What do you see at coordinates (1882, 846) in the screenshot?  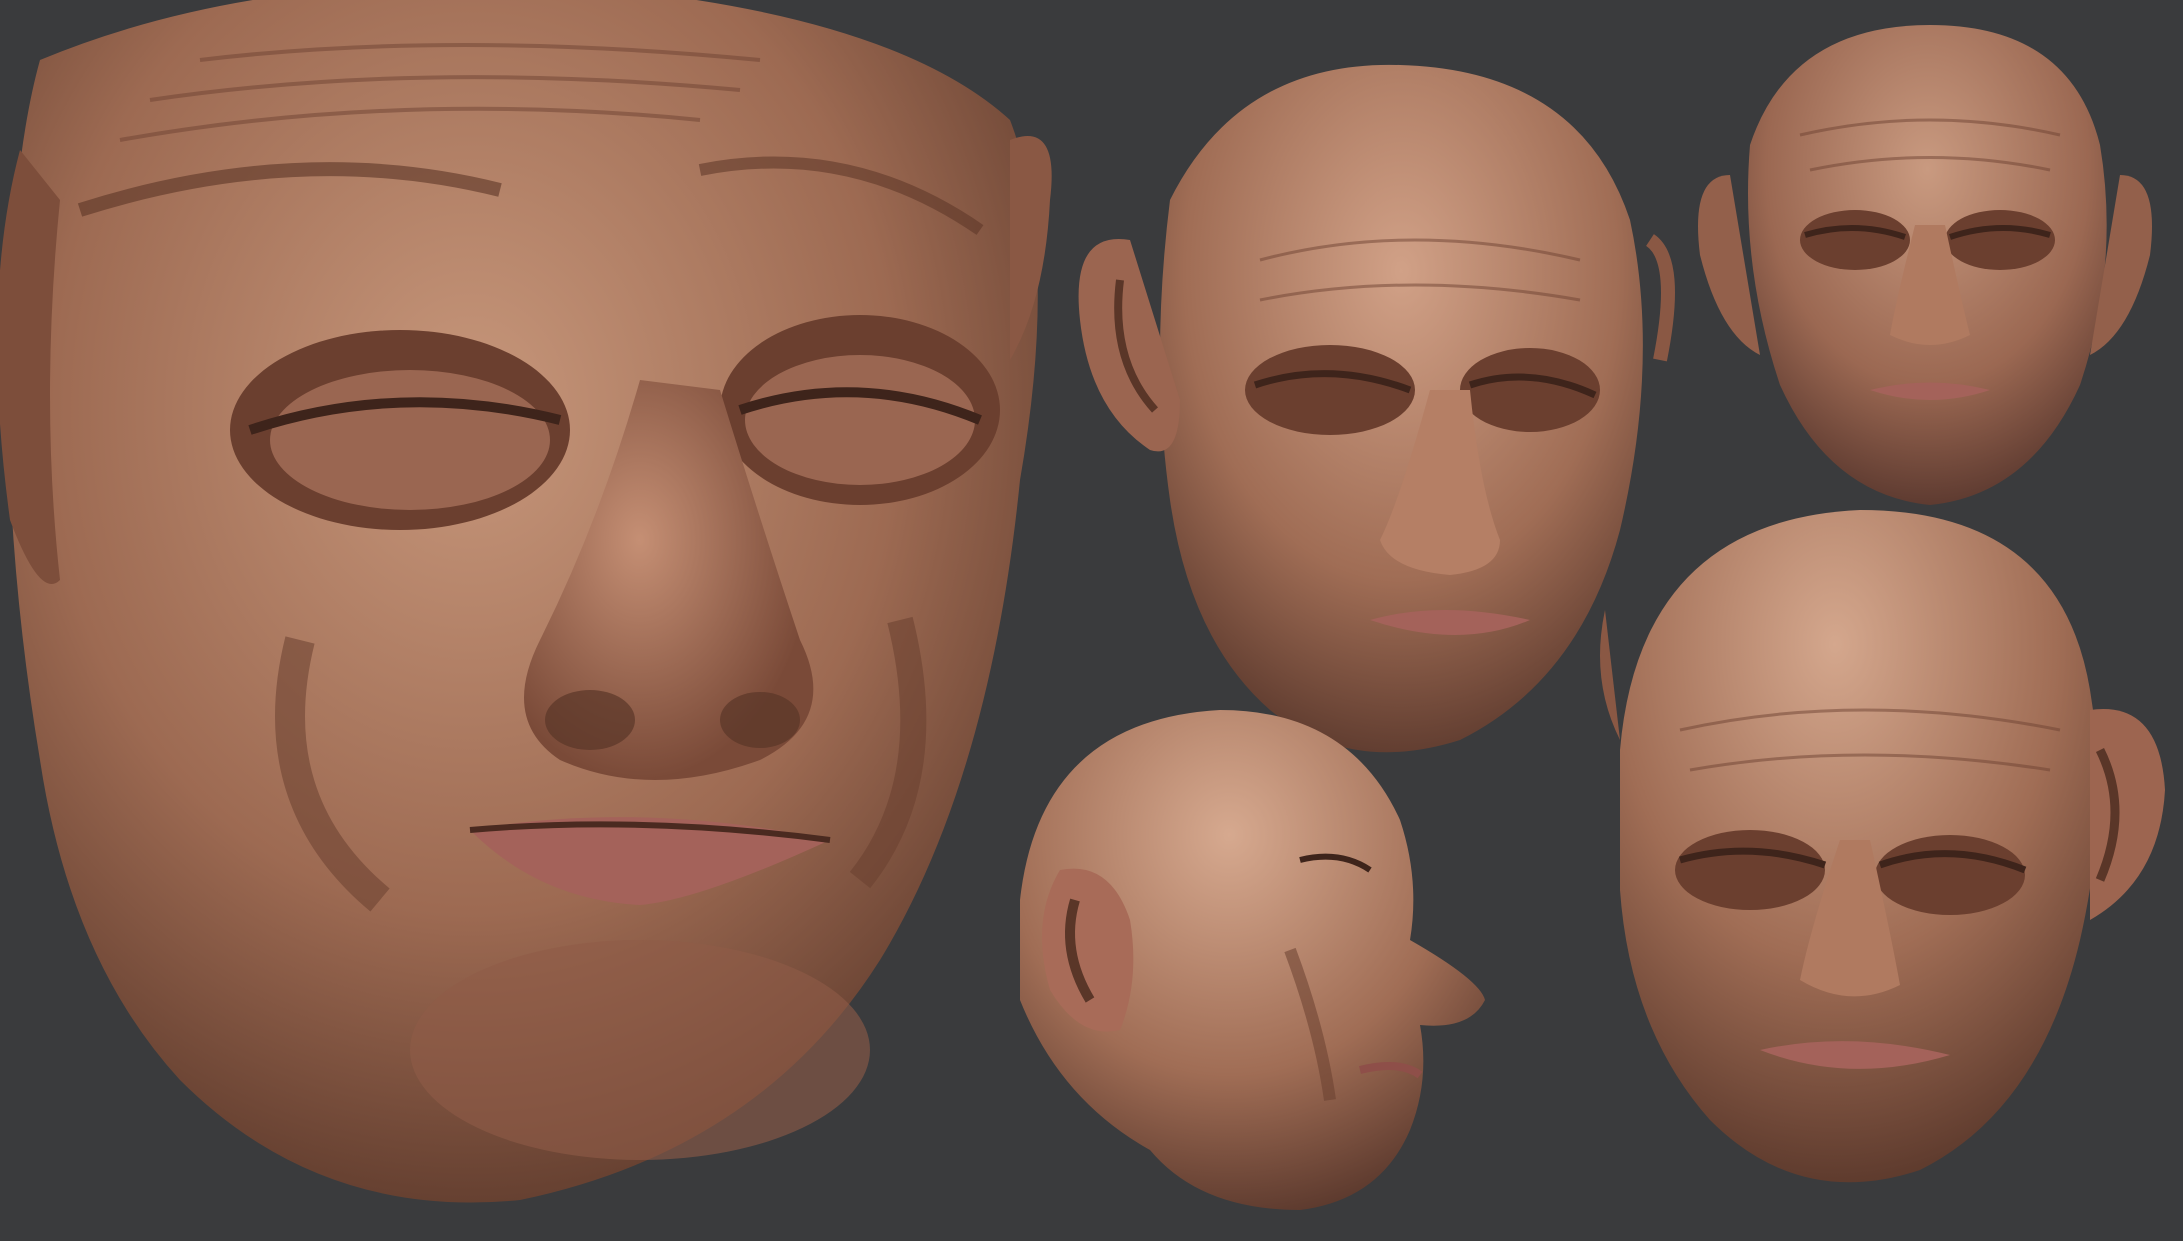 I see `low-angle-head-render` at bounding box center [1882, 846].